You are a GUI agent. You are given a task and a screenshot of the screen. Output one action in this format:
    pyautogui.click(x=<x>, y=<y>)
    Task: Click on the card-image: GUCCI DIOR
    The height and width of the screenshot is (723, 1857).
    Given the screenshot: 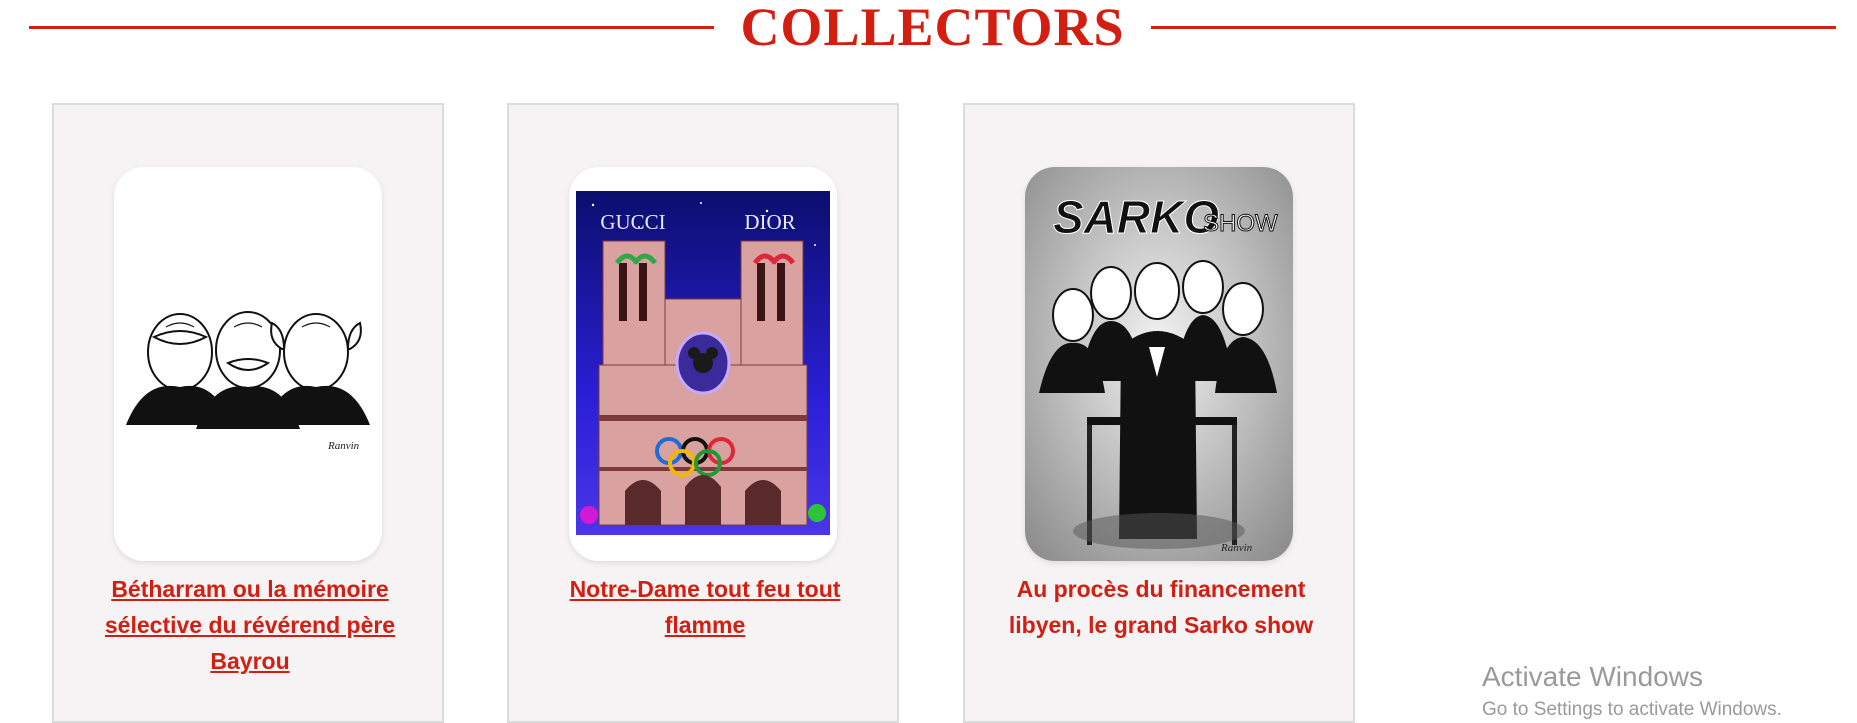 What is the action you would take?
    pyautogui.click(x=703, y=364)
    